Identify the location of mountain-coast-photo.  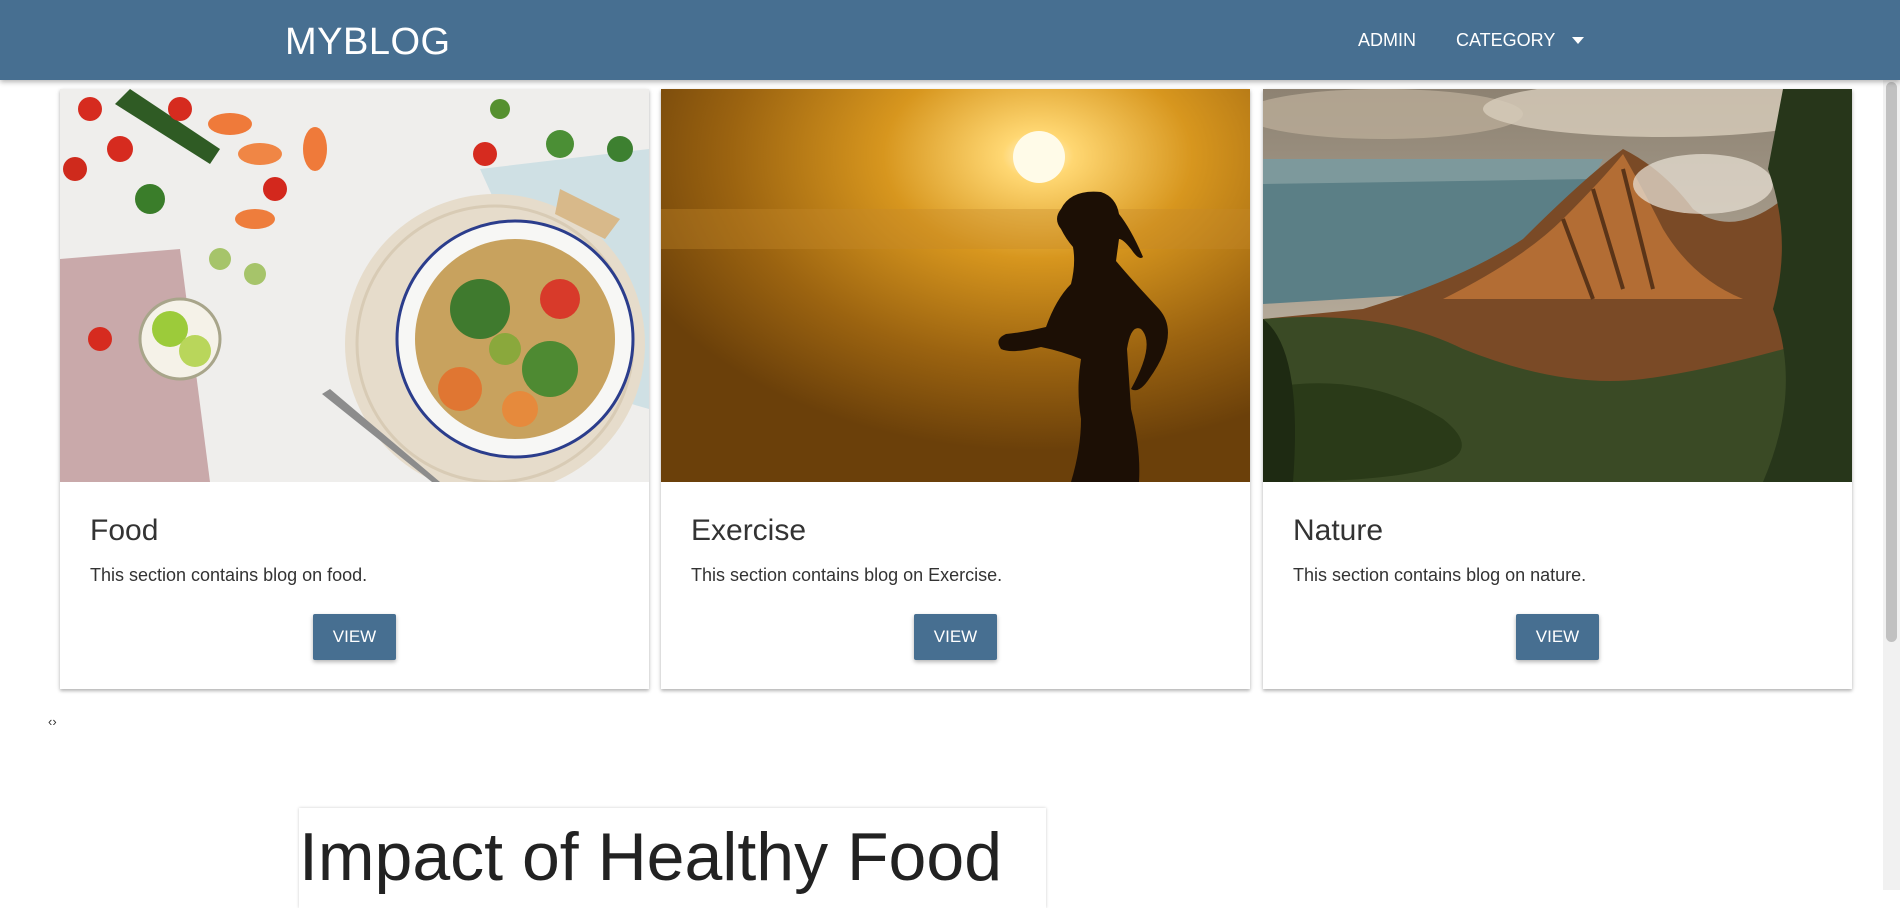
(1557, 285).